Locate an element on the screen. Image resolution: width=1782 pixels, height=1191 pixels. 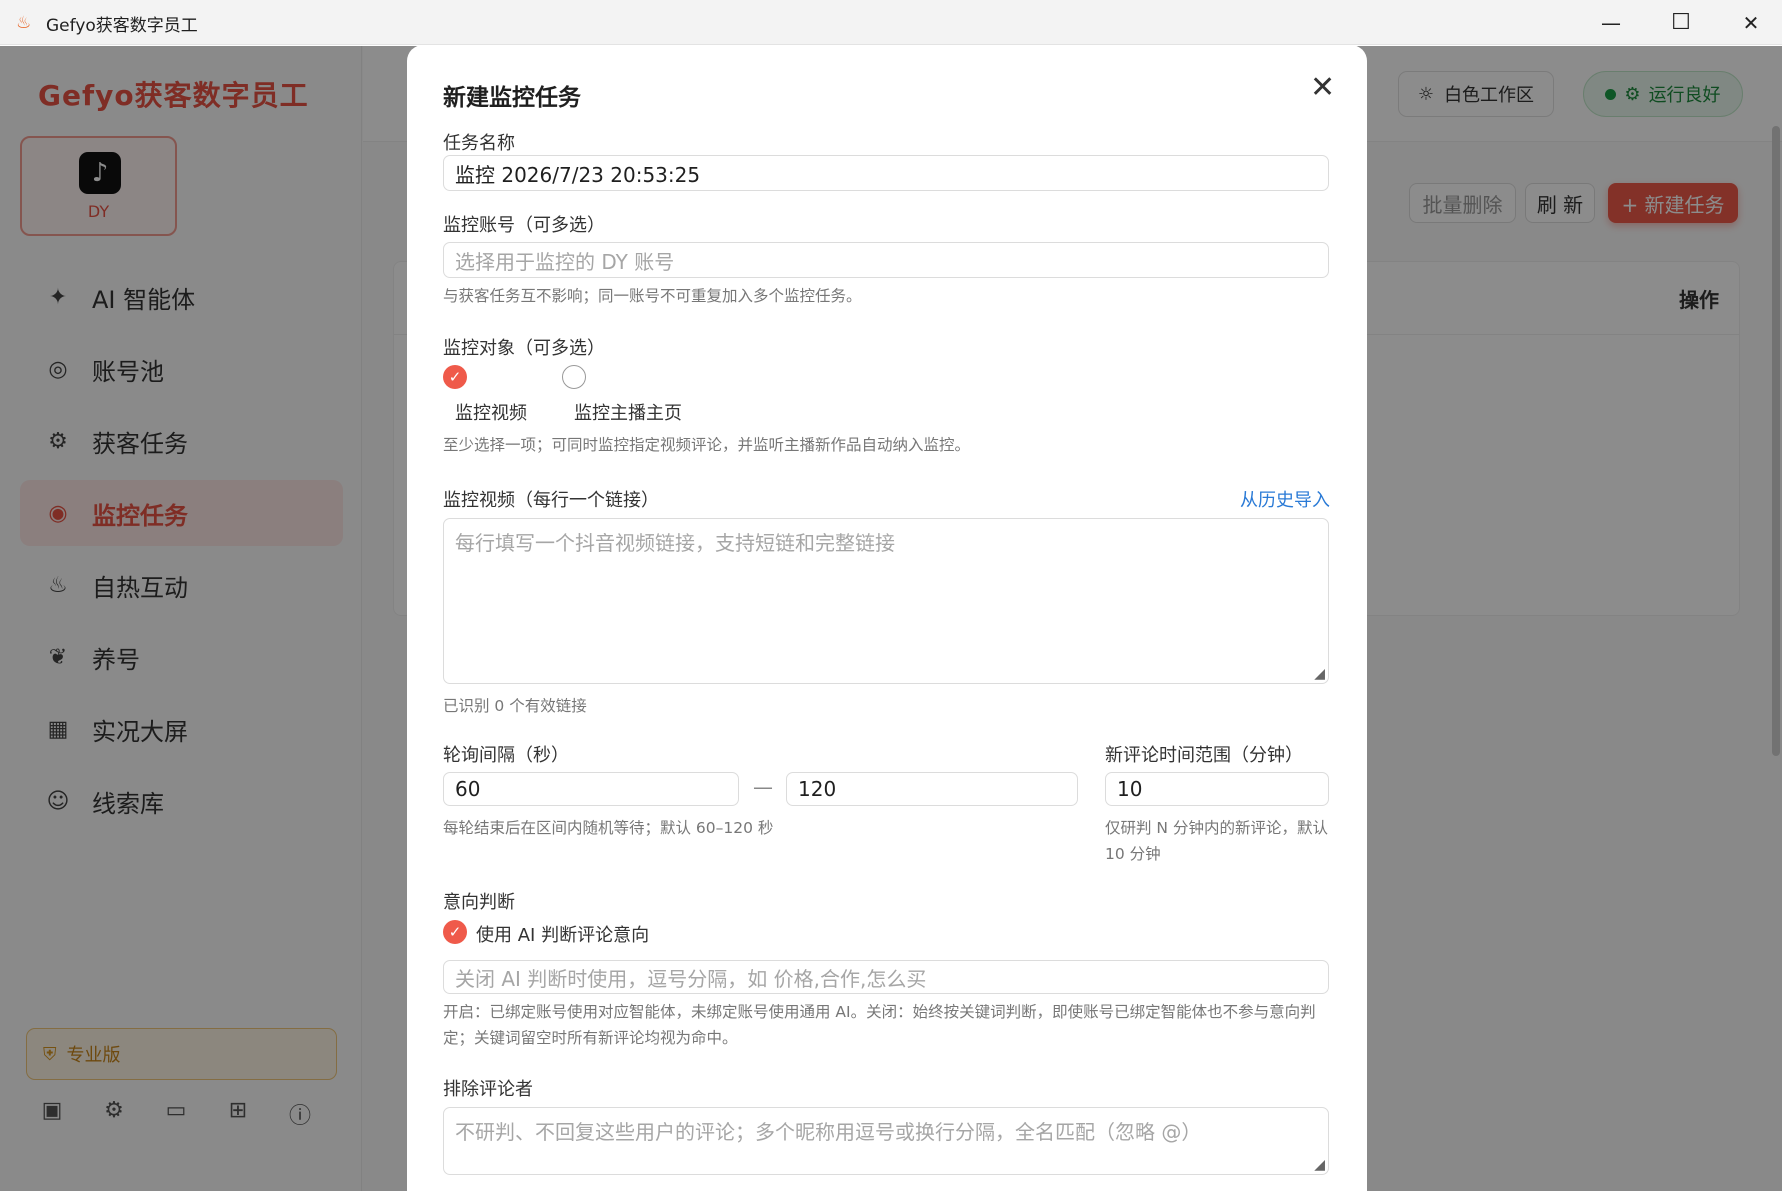
accounts-label: 监控账号（可多选） is located at coordinates (524, 225).